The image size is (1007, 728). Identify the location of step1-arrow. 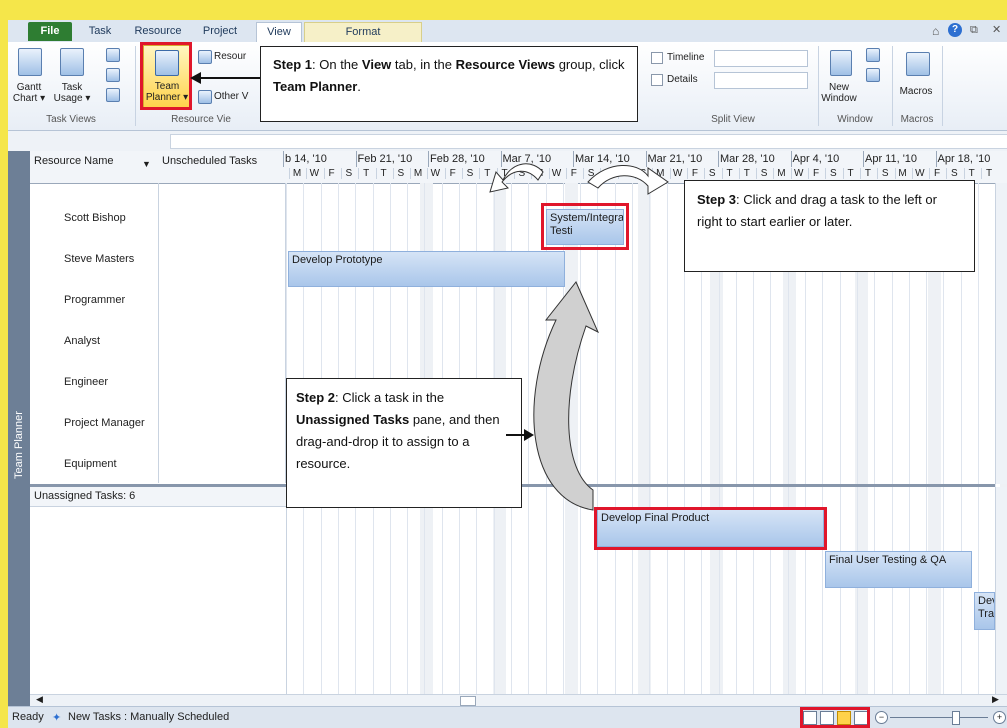
(225, 78).